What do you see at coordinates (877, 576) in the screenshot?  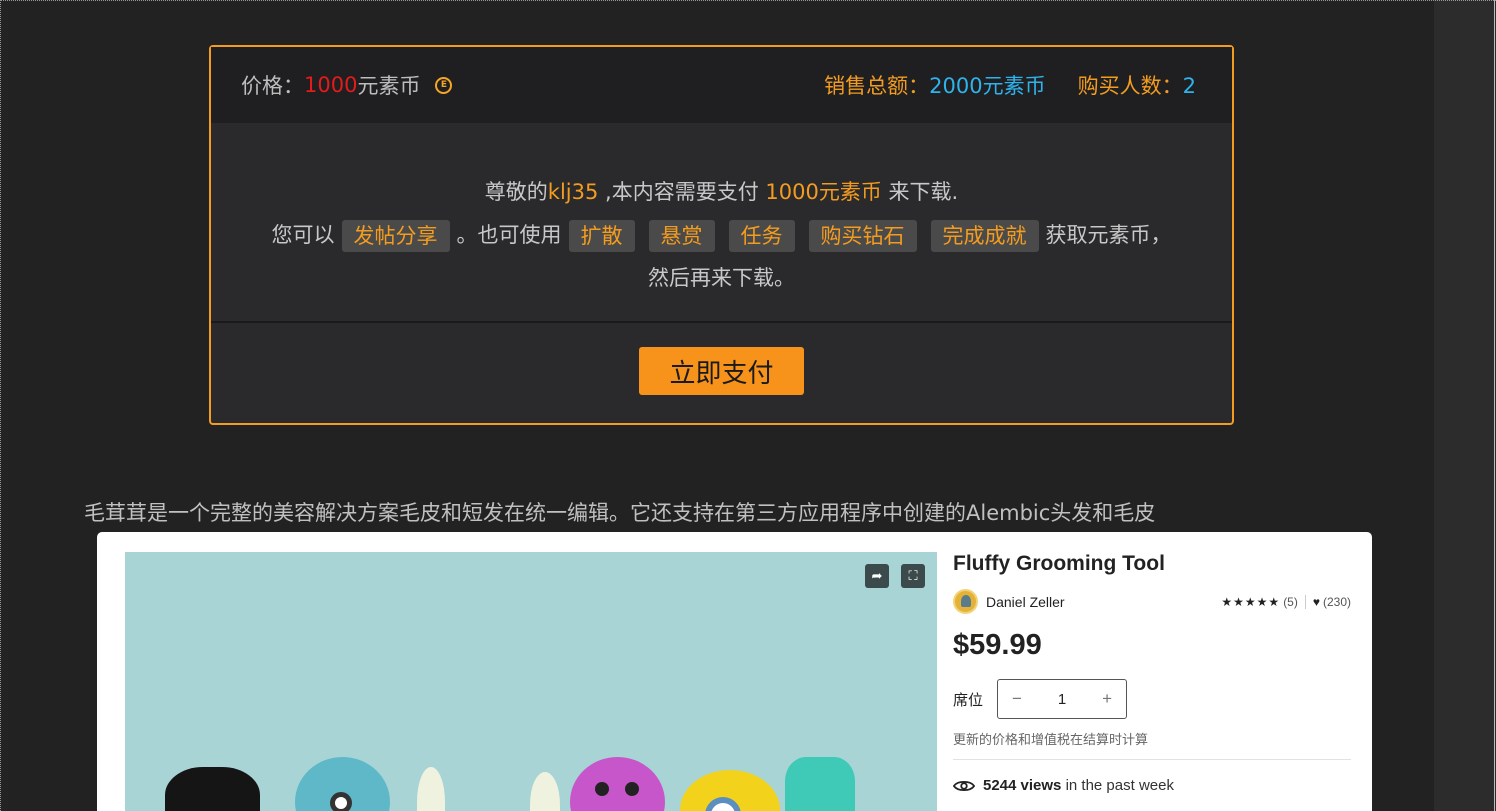 I see `share-icon: ➦` at bounding box center [877, 576].